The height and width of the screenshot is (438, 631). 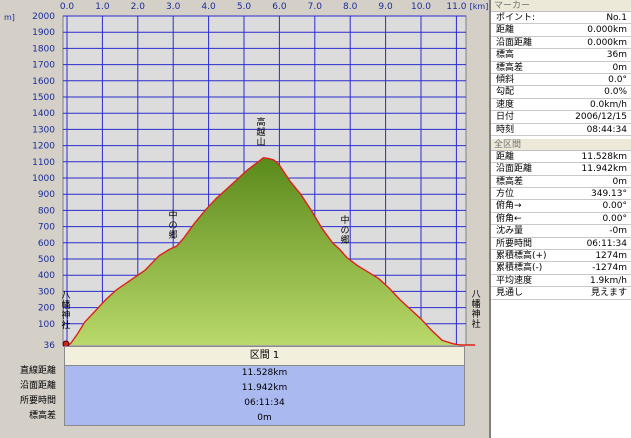 I want to click on y-tick-label: 900, so click(x=46, y=195).